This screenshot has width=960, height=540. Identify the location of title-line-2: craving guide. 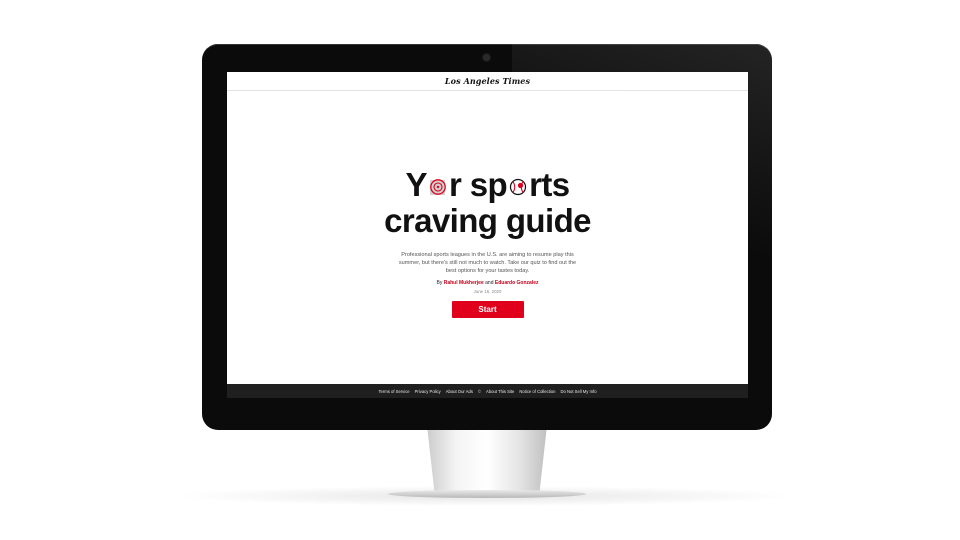
(487, 220).